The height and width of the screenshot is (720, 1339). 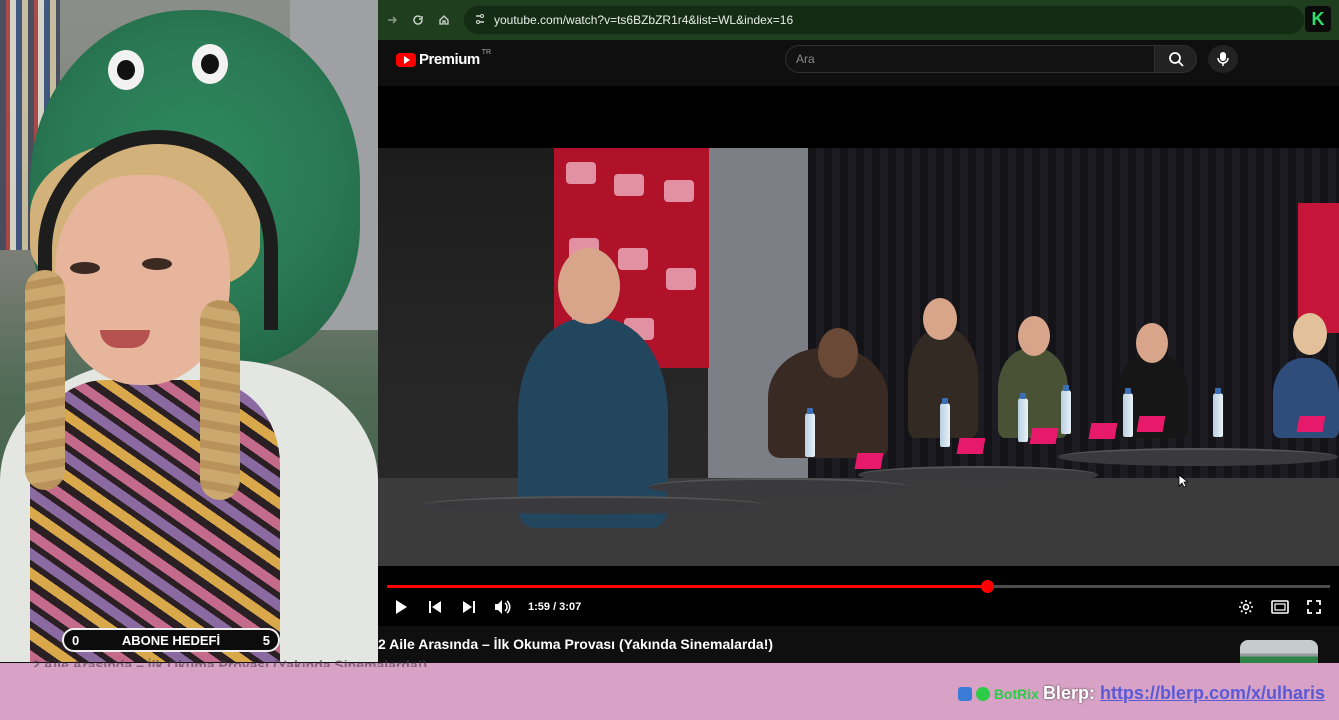 What do you see at coordinates (480, 20) in the screenshot?
I see `site-settings-icon` at bounding box center [480, 20].